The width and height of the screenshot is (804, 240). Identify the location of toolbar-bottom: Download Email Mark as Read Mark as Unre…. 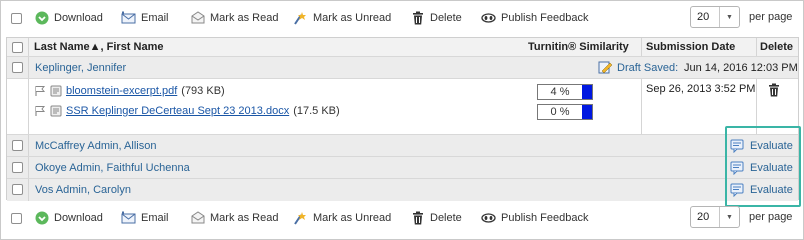
(402, 218).